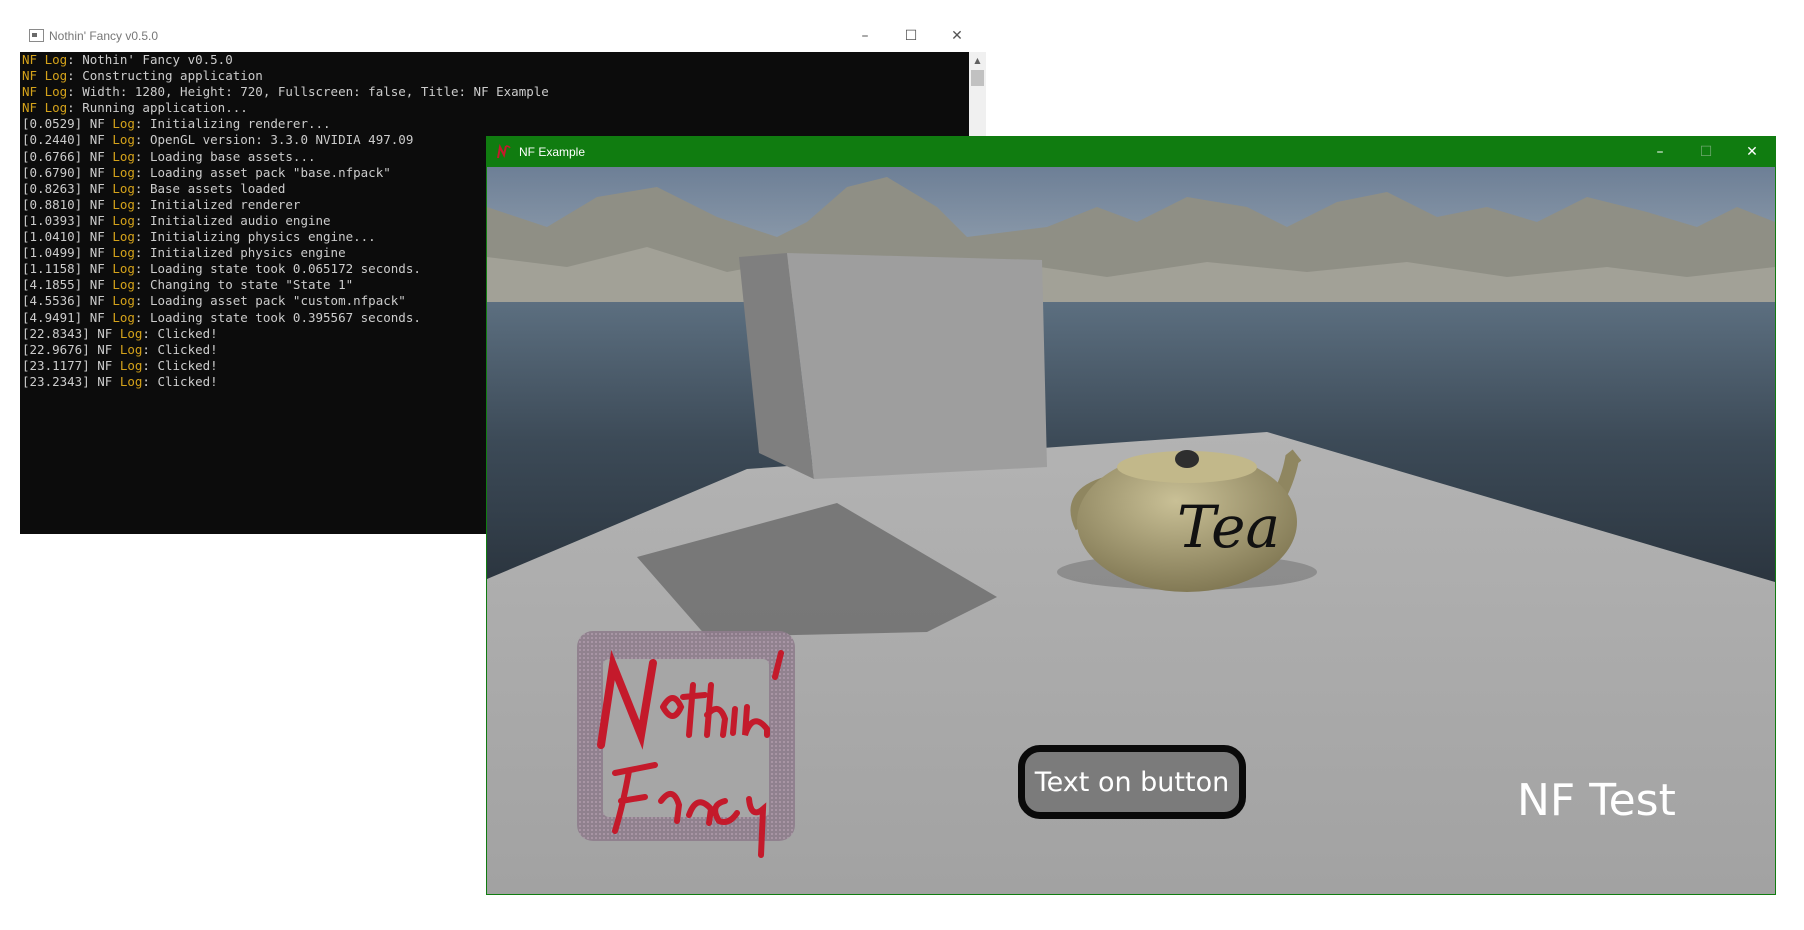 The width and height of the screenshot is (1804, 930). Describe the element at coordinates (232, 220) in the screenshot. I see `log-message: : Initialized audio engine` at that location.